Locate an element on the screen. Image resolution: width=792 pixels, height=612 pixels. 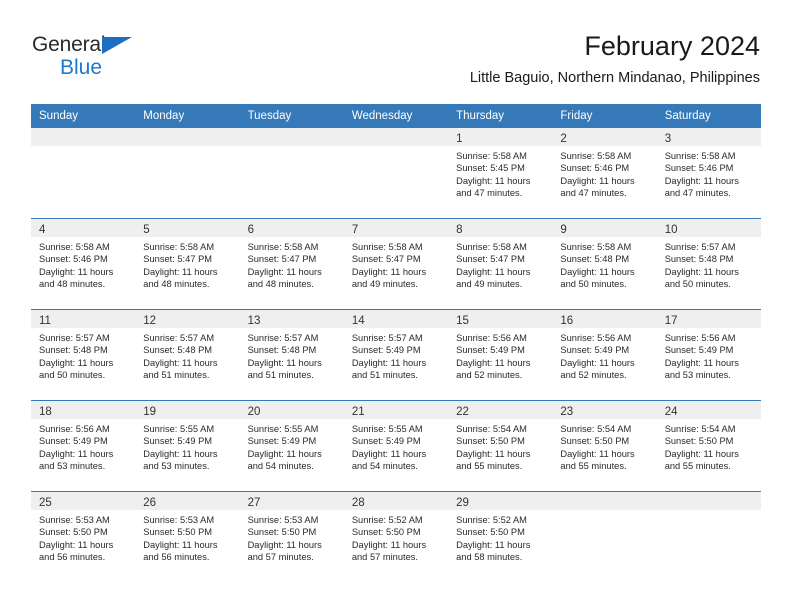
sunset-text: Sunset: 5:50 PM is located at coordinates (490, 532).